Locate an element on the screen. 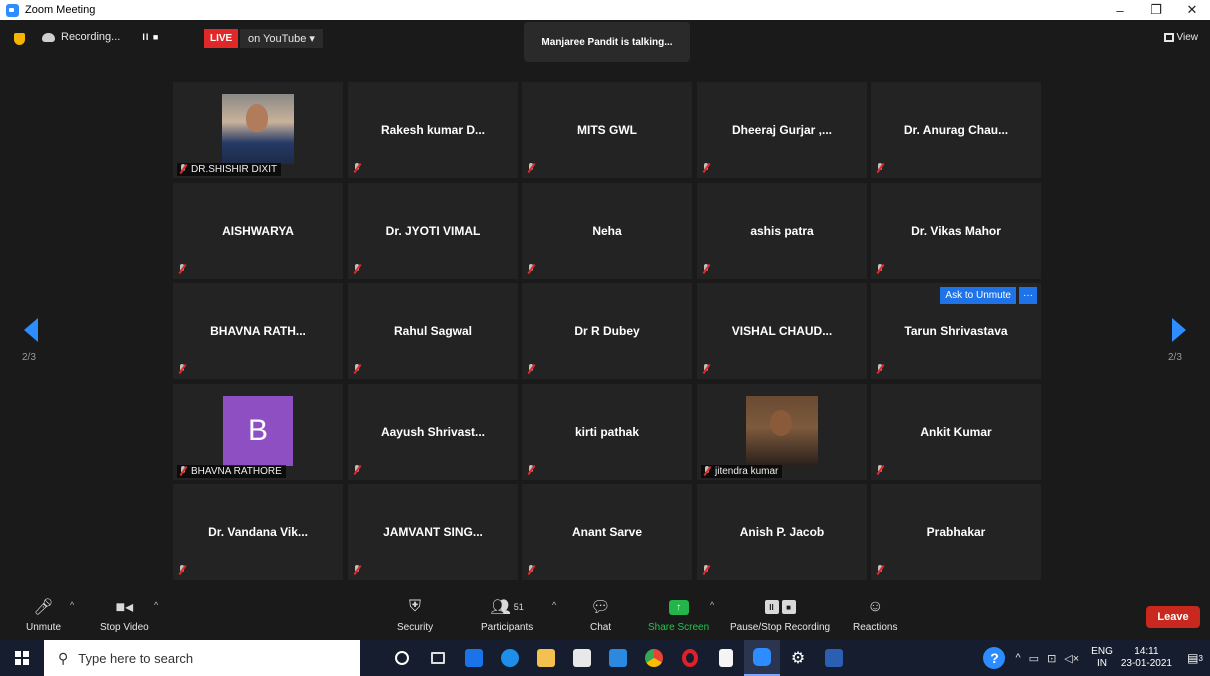 The width and height of the screenshot is (1210, 676). help-icon: ? is located at coordinates (994, 658).